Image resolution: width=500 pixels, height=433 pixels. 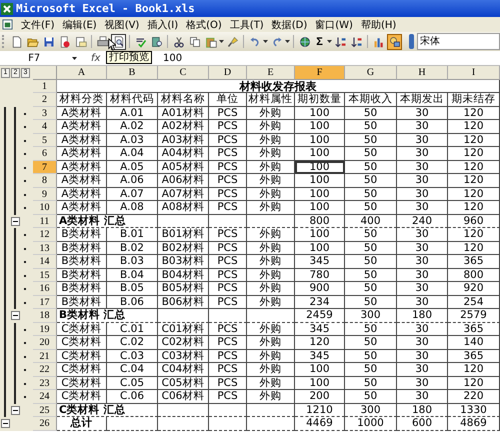 I want to click on table-cell: A01材料, so click(x=183, y=113).